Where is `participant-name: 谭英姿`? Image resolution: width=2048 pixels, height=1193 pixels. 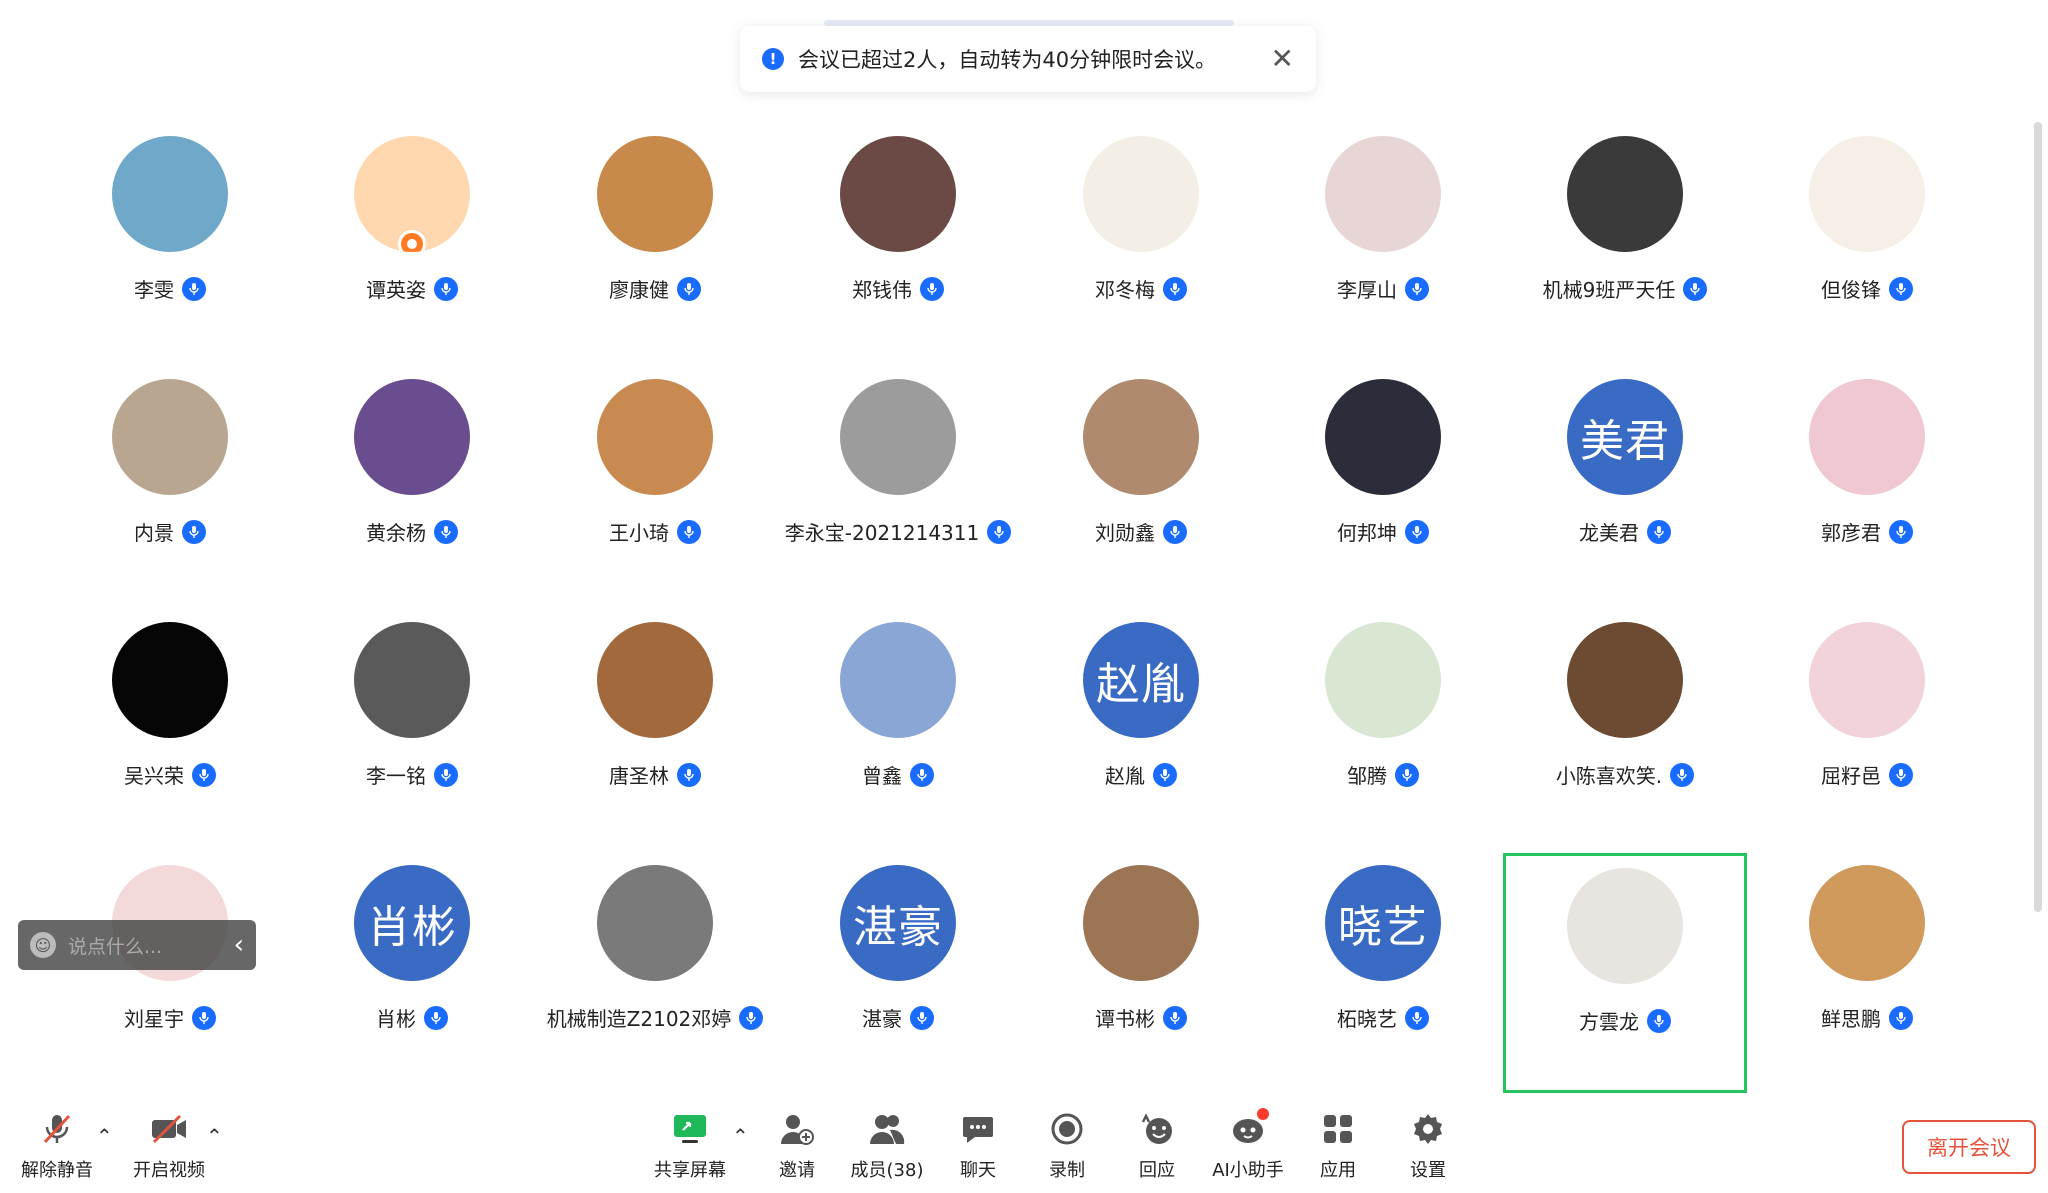
participant-name: 谭英姿 is located at coordinates (396, 290).